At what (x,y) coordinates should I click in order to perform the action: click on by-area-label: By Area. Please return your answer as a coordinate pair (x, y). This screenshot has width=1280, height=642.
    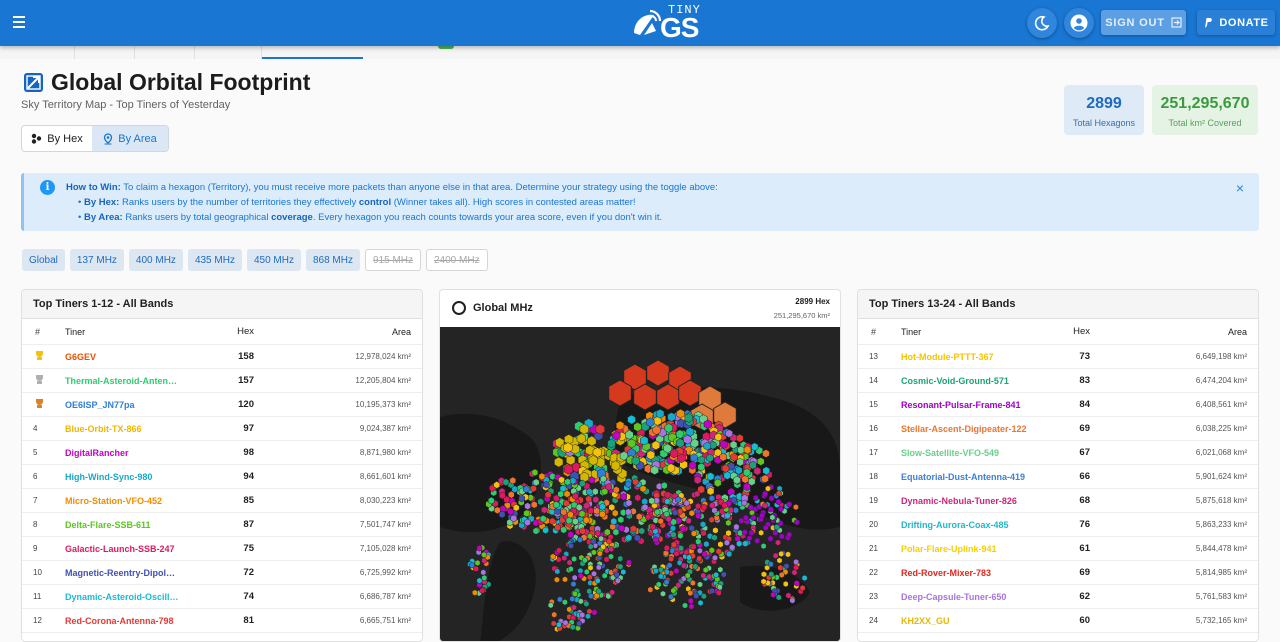
    Looking at the image, I should click on (137, 138).